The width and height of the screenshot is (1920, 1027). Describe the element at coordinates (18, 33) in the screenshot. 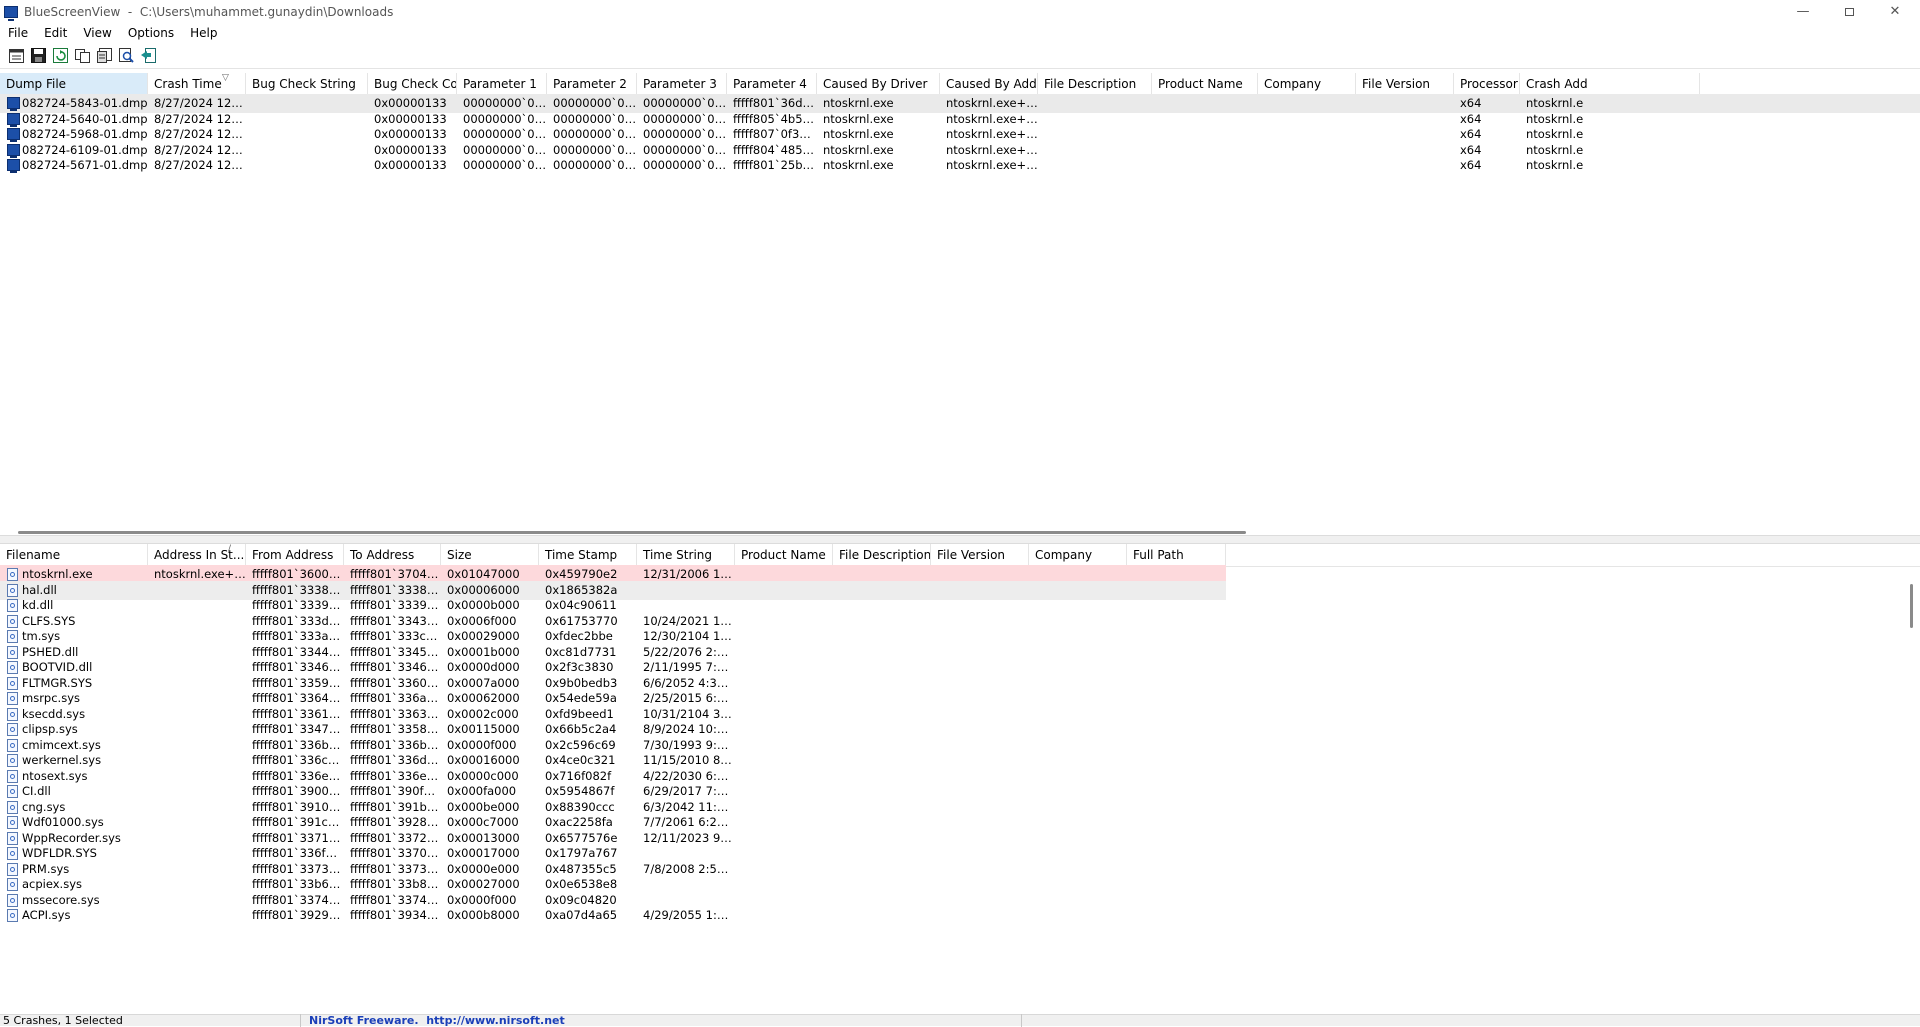

I see `menu-file: File` at that location.